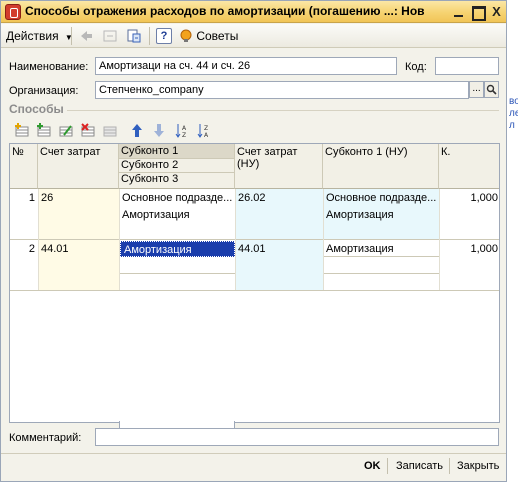 The height and width of the screenshot is (482, 518). What do you see at coordinates (246, 66) in the screenshot?
I see `name-field: Амортизаци на сч. 44 и сч. 26` at bounding box center [246, 66].